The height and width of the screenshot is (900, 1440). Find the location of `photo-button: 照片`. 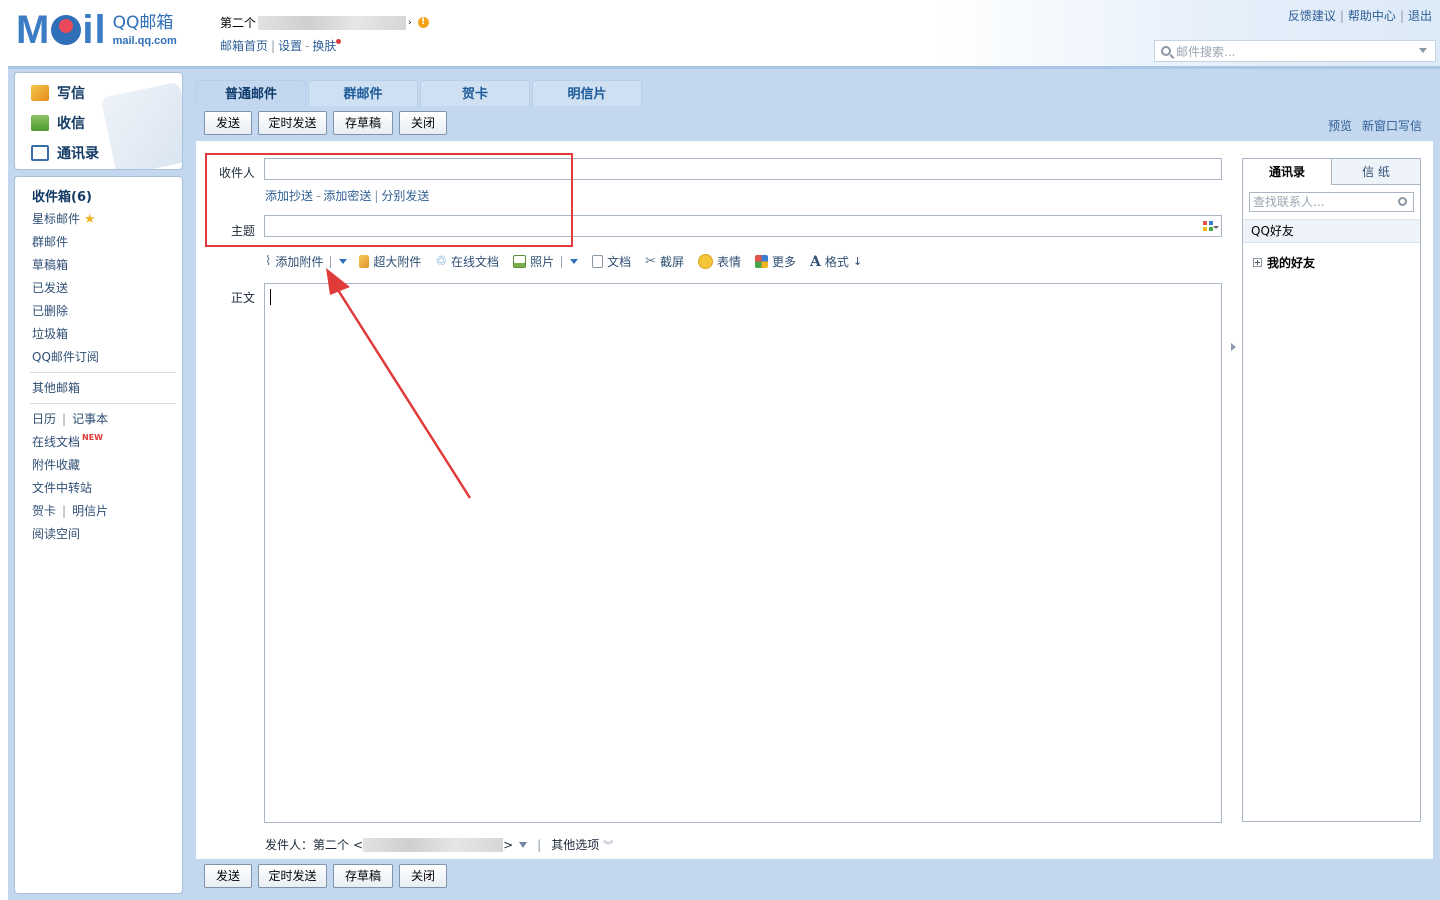

photo-button: 照片 is located at coordinates (546, 261).